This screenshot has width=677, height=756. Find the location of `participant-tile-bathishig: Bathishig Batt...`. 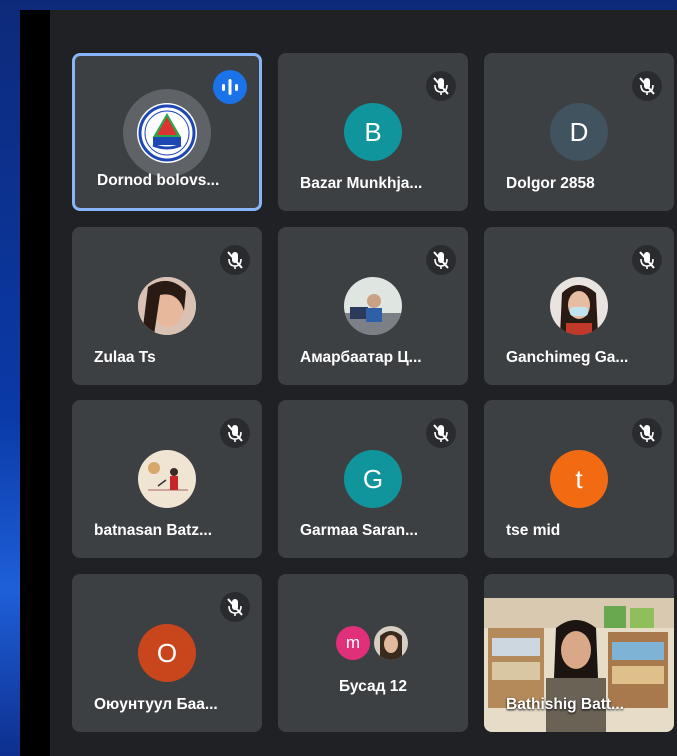

participant-tile-bathishig: Bathishig Batt... is located at coordinates (579, 653).